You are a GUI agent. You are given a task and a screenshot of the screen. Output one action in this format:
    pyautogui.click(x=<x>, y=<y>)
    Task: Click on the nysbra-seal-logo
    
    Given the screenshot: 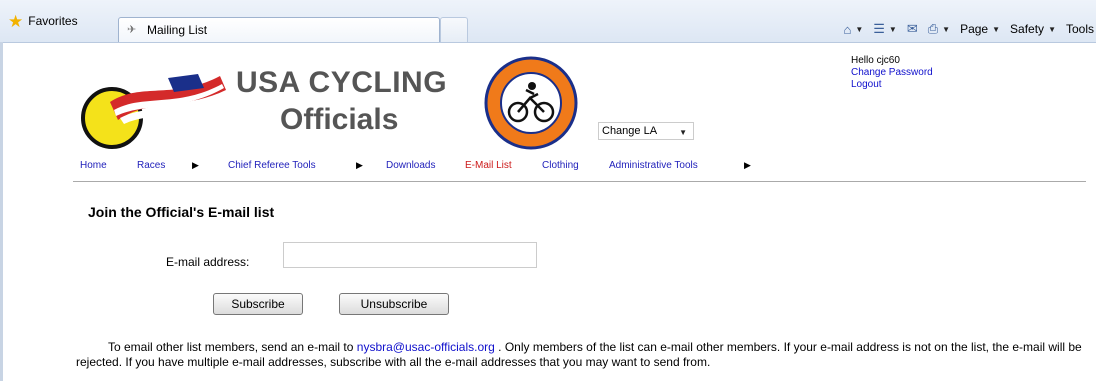 What is the action you would take?
    pyautogui.click(x=531, y=103)
    